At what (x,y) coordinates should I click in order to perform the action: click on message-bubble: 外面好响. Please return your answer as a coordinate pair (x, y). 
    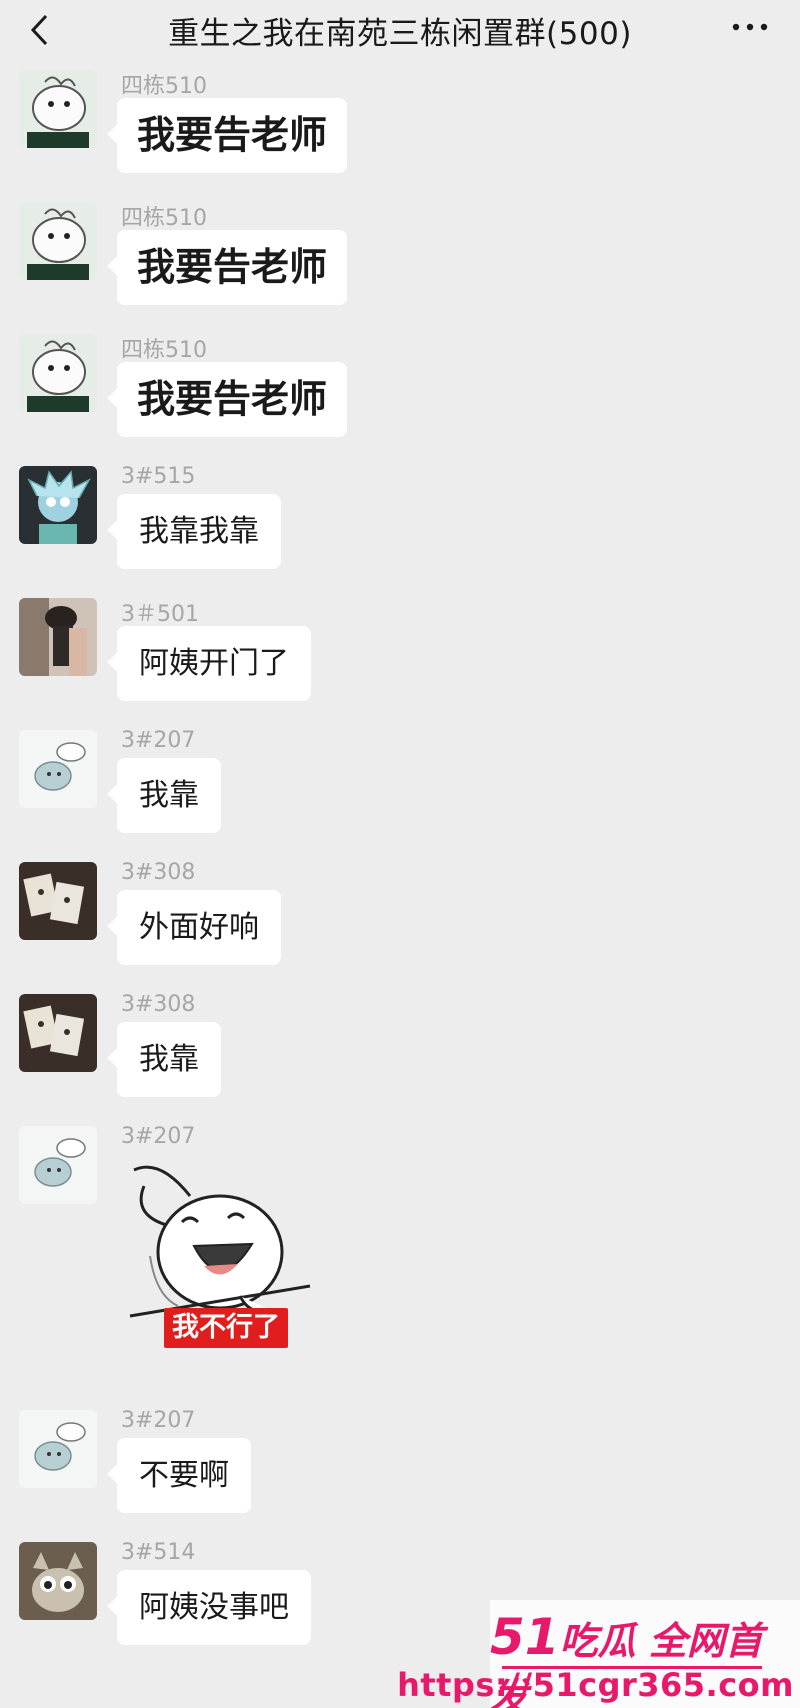
    Looking at the image, I should click on (194, 927).